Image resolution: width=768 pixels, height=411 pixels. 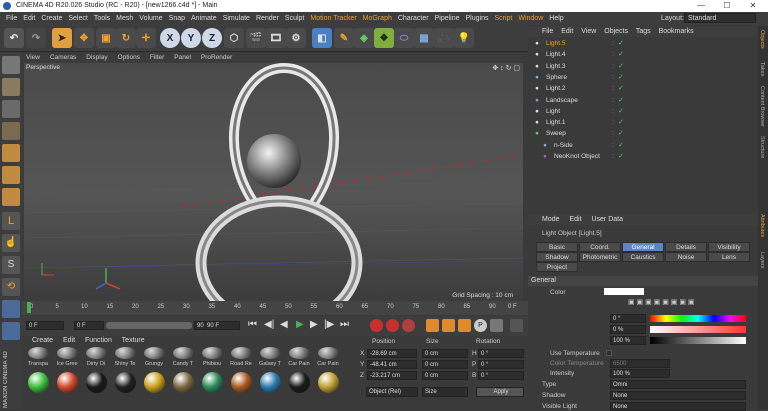 I want to click on mat-menu-create: Create, so click(x=42, y=340).